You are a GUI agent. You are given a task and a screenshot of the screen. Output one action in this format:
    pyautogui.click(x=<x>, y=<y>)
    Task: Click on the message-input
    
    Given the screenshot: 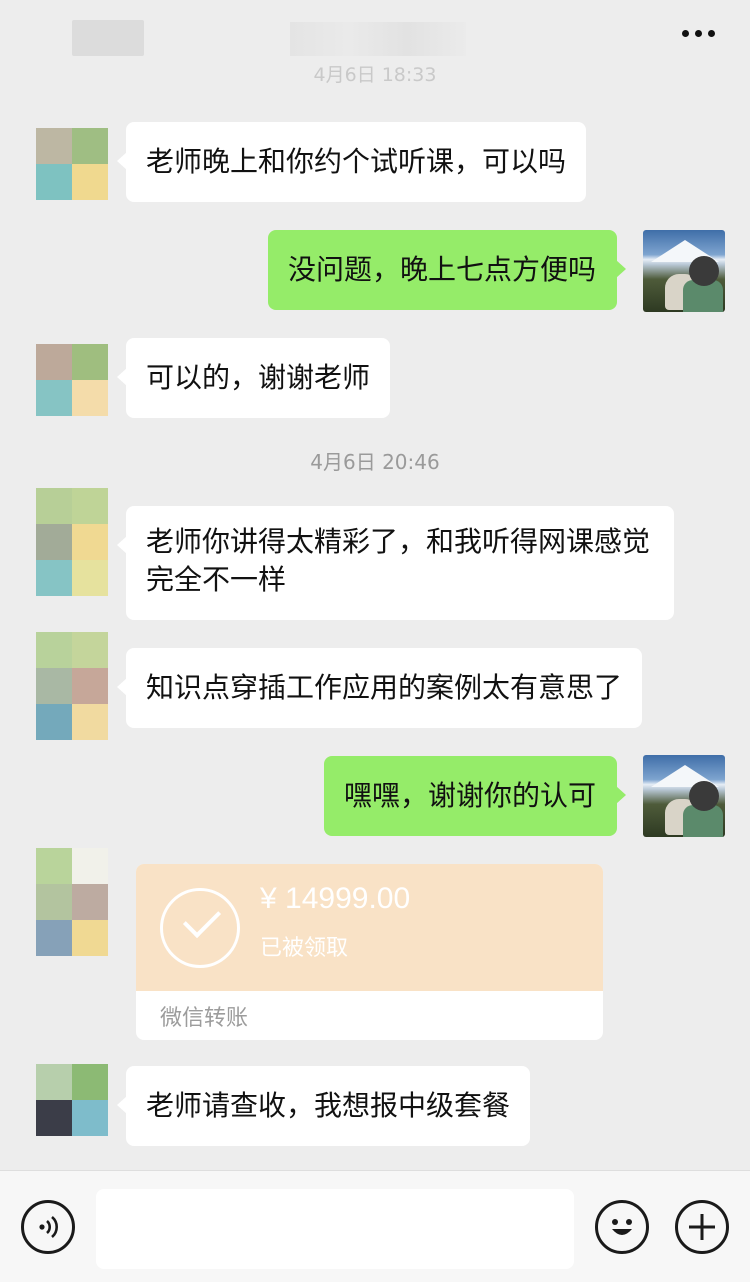 What is the action you would take?
    pyautogui.click(x=335, y=1229)
    